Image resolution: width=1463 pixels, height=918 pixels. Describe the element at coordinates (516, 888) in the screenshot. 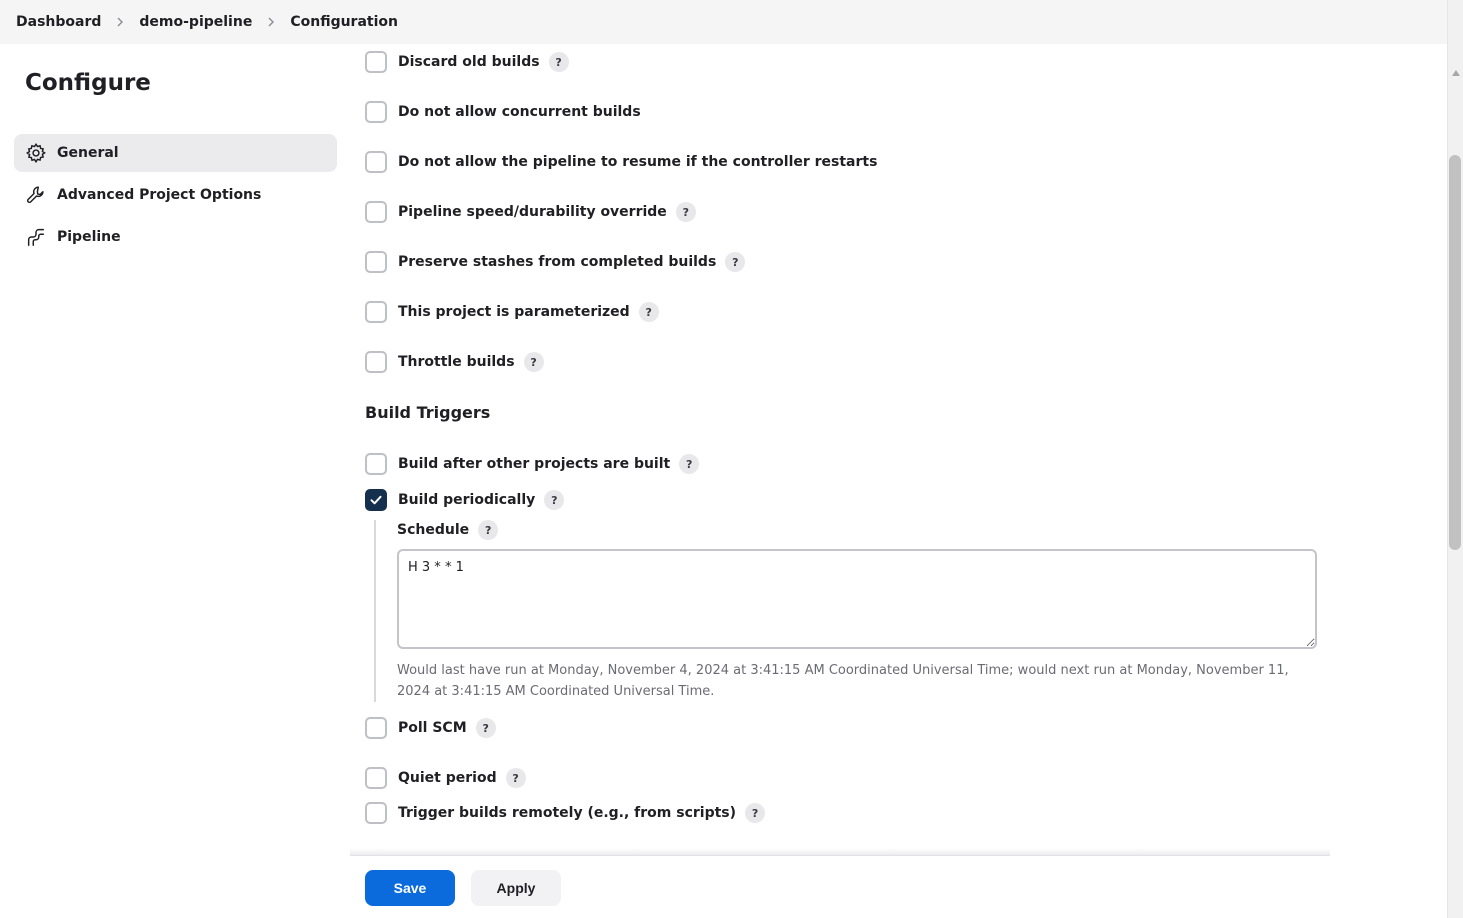

I see `apply-button: Apply` at that location.